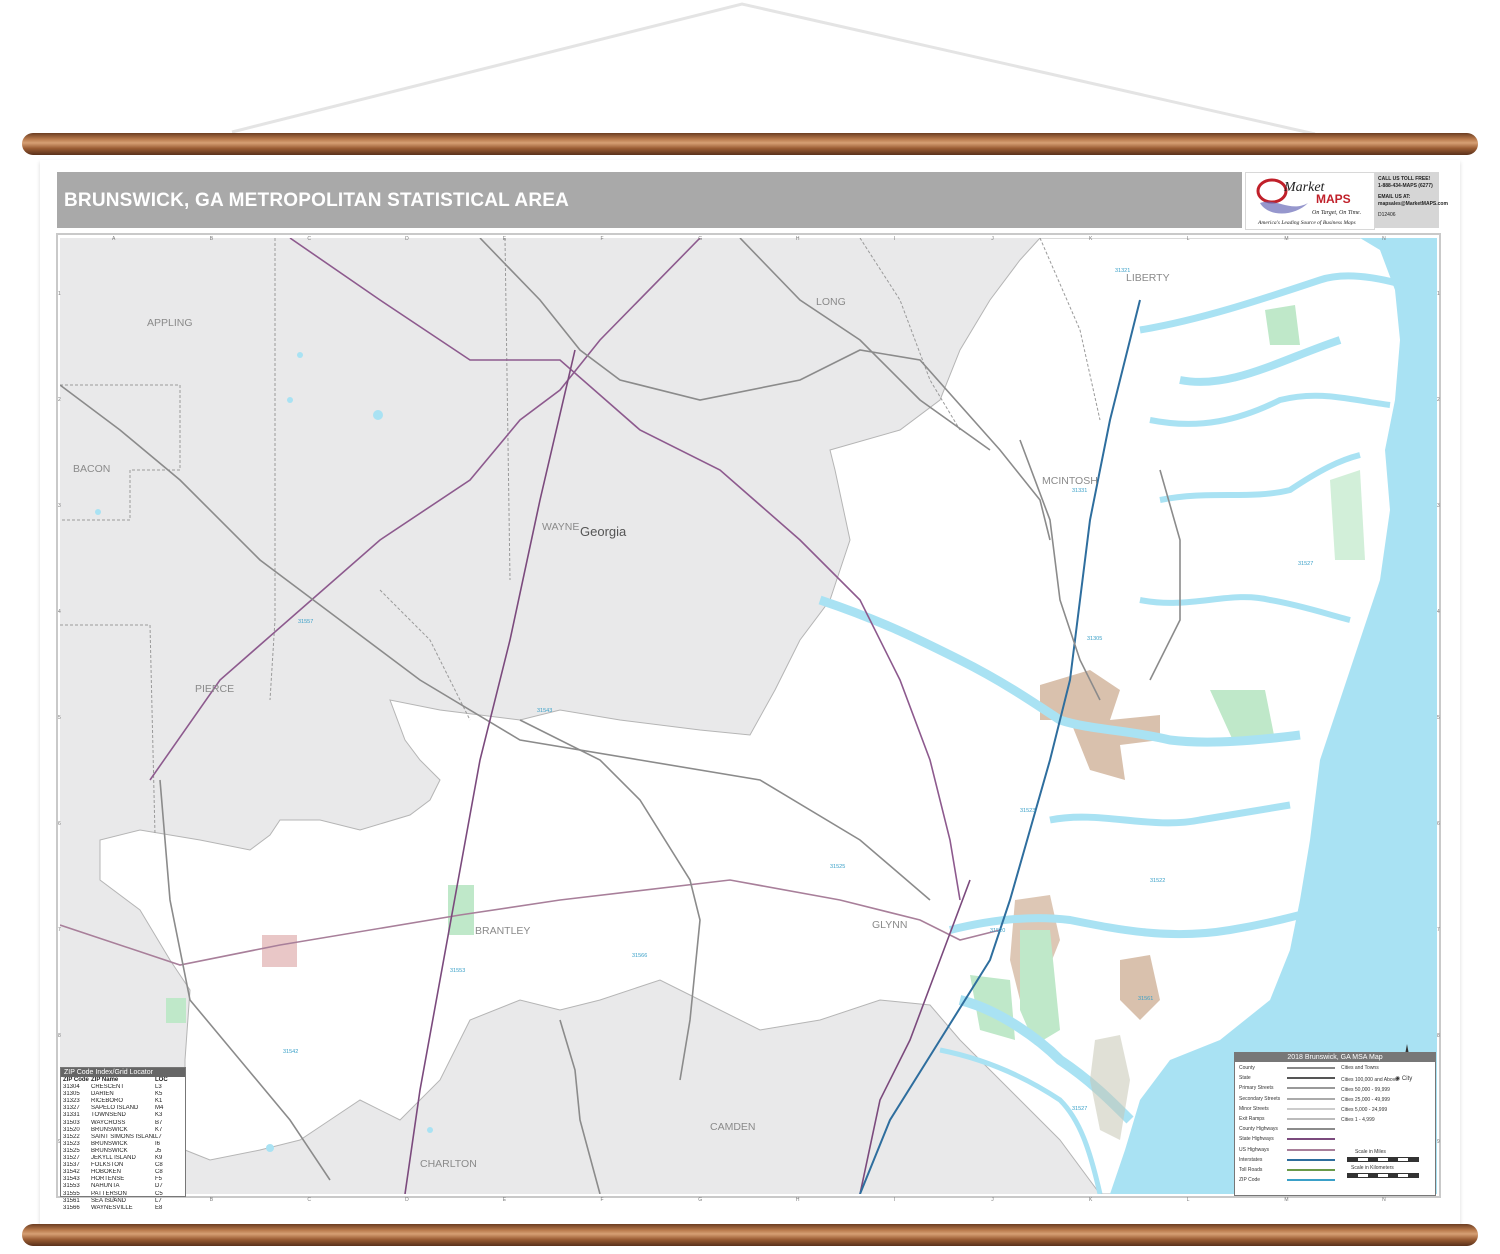 The height and width of the screenshot is (1254, 1500). Describe the element at coordinates (71, 1179) in the screenshot. I see `table-cell: 31543` at that location.